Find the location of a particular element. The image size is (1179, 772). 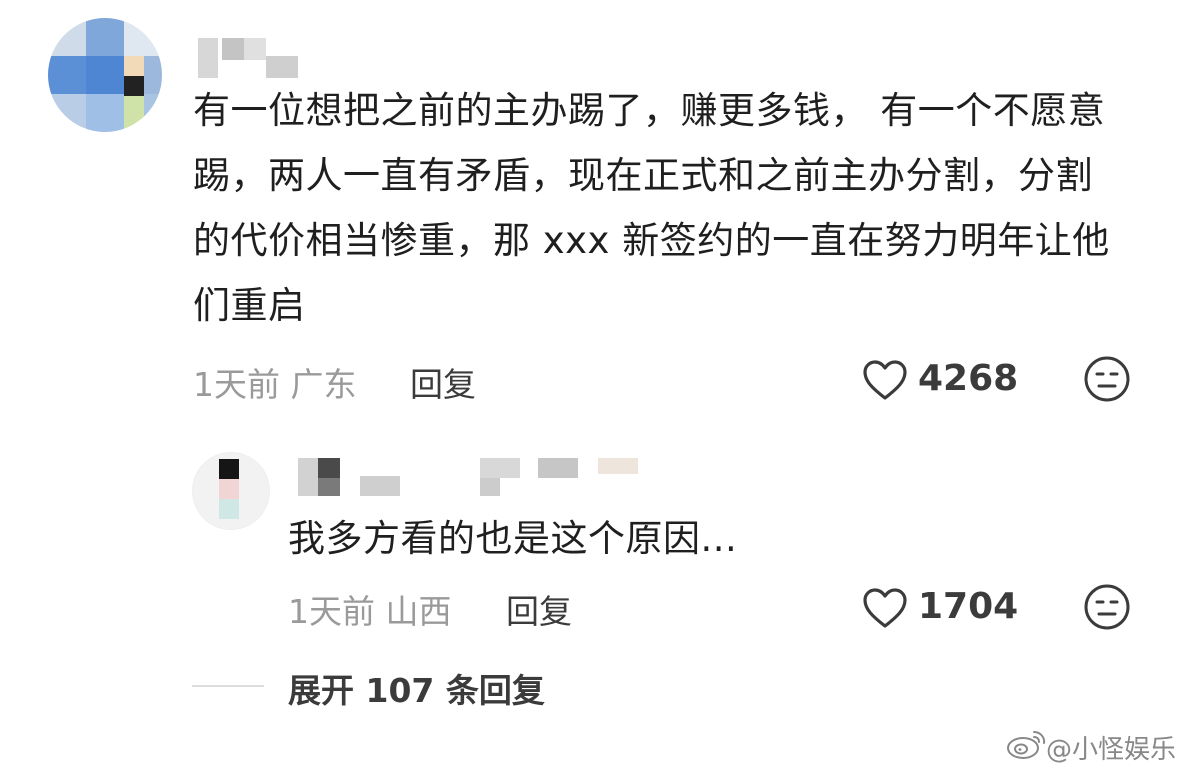

comment-time-location: 1天前 广东 is located at coordinates (275, 384).